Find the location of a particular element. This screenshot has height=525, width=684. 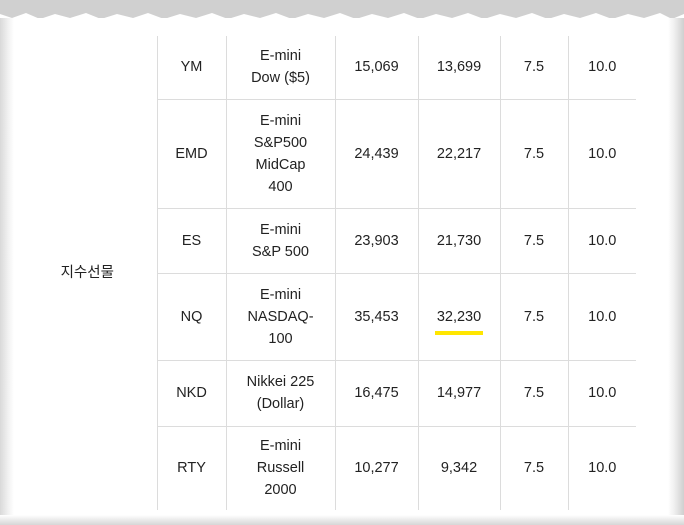

value-cell: 10,277 is located at coordinates (377, 468).